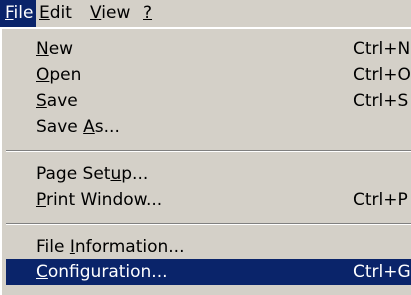  I want to click on menu-file: File, so click(18, 13).